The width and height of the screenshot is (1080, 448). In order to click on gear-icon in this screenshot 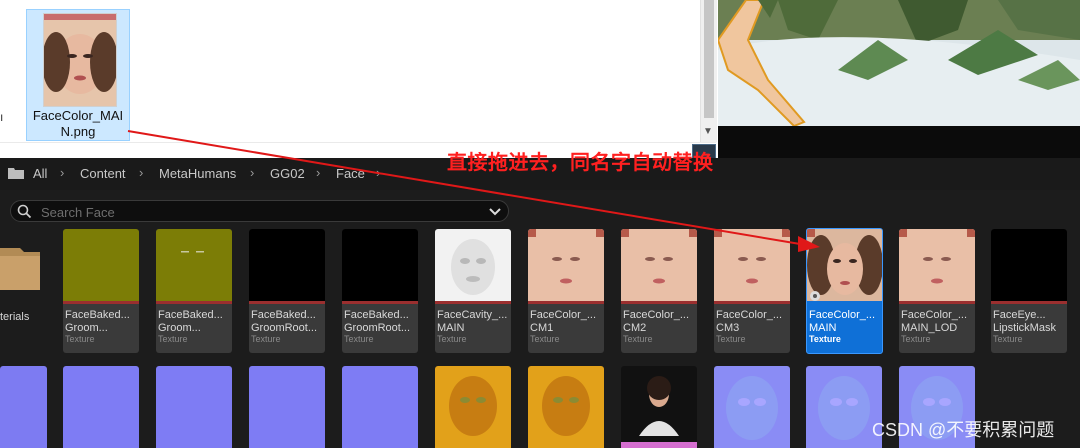, I will do `click(815, 298)`.